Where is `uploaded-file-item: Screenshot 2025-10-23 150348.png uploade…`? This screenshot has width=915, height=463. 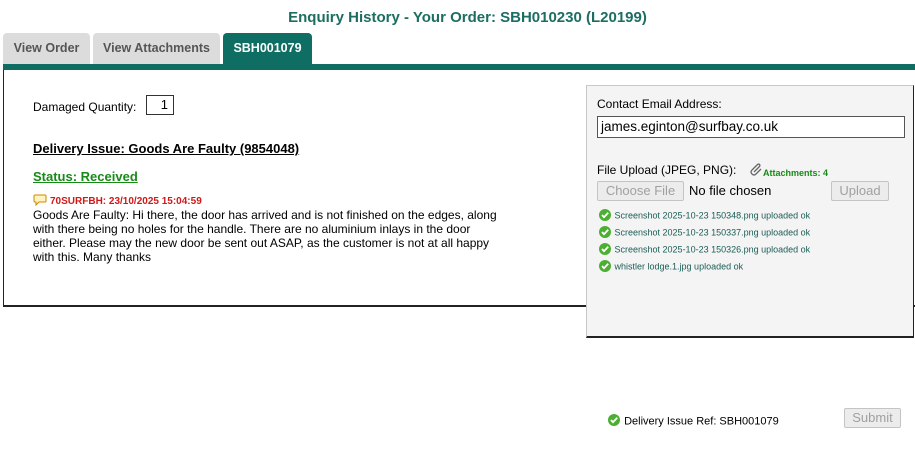 uploaded-file-item: Screenshot 2025-10-23 150348.png uploade… is located at coordinates (704, 216).